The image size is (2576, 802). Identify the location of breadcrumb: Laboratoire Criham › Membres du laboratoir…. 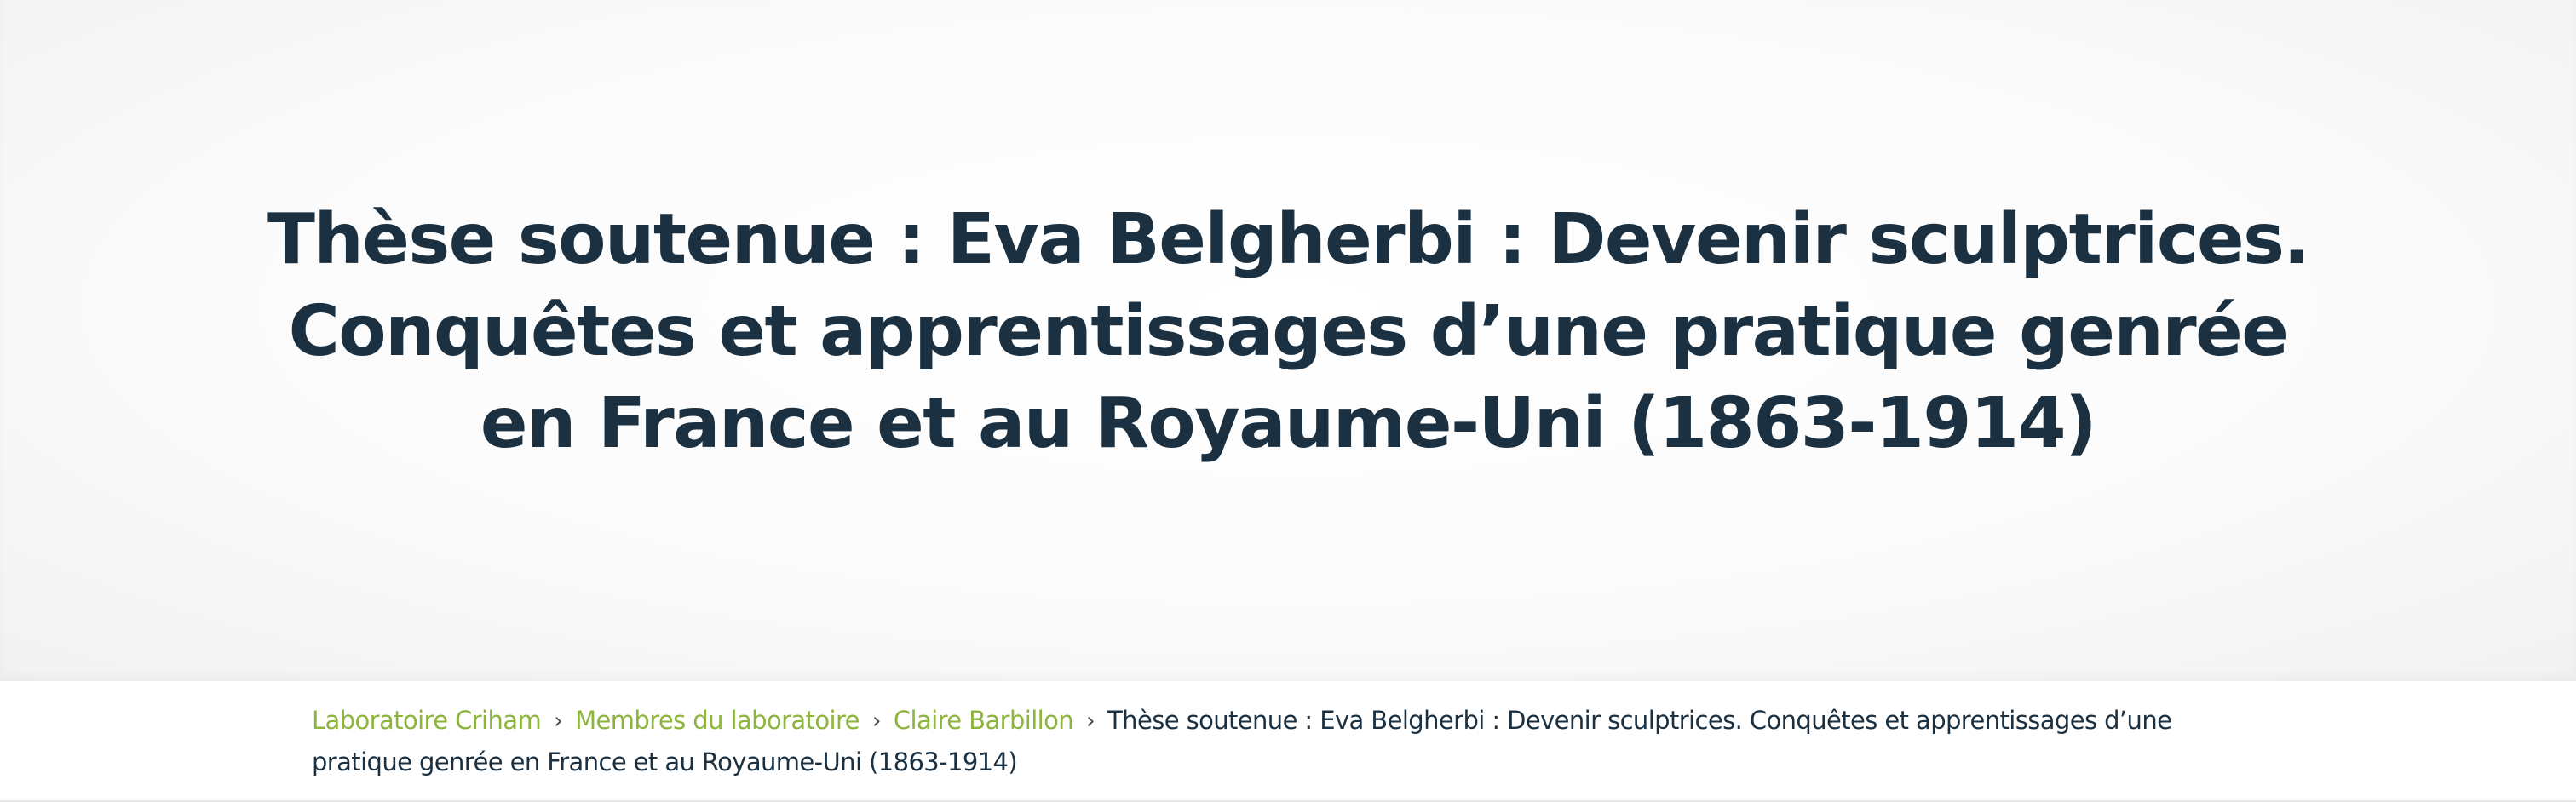
(1275, 741).